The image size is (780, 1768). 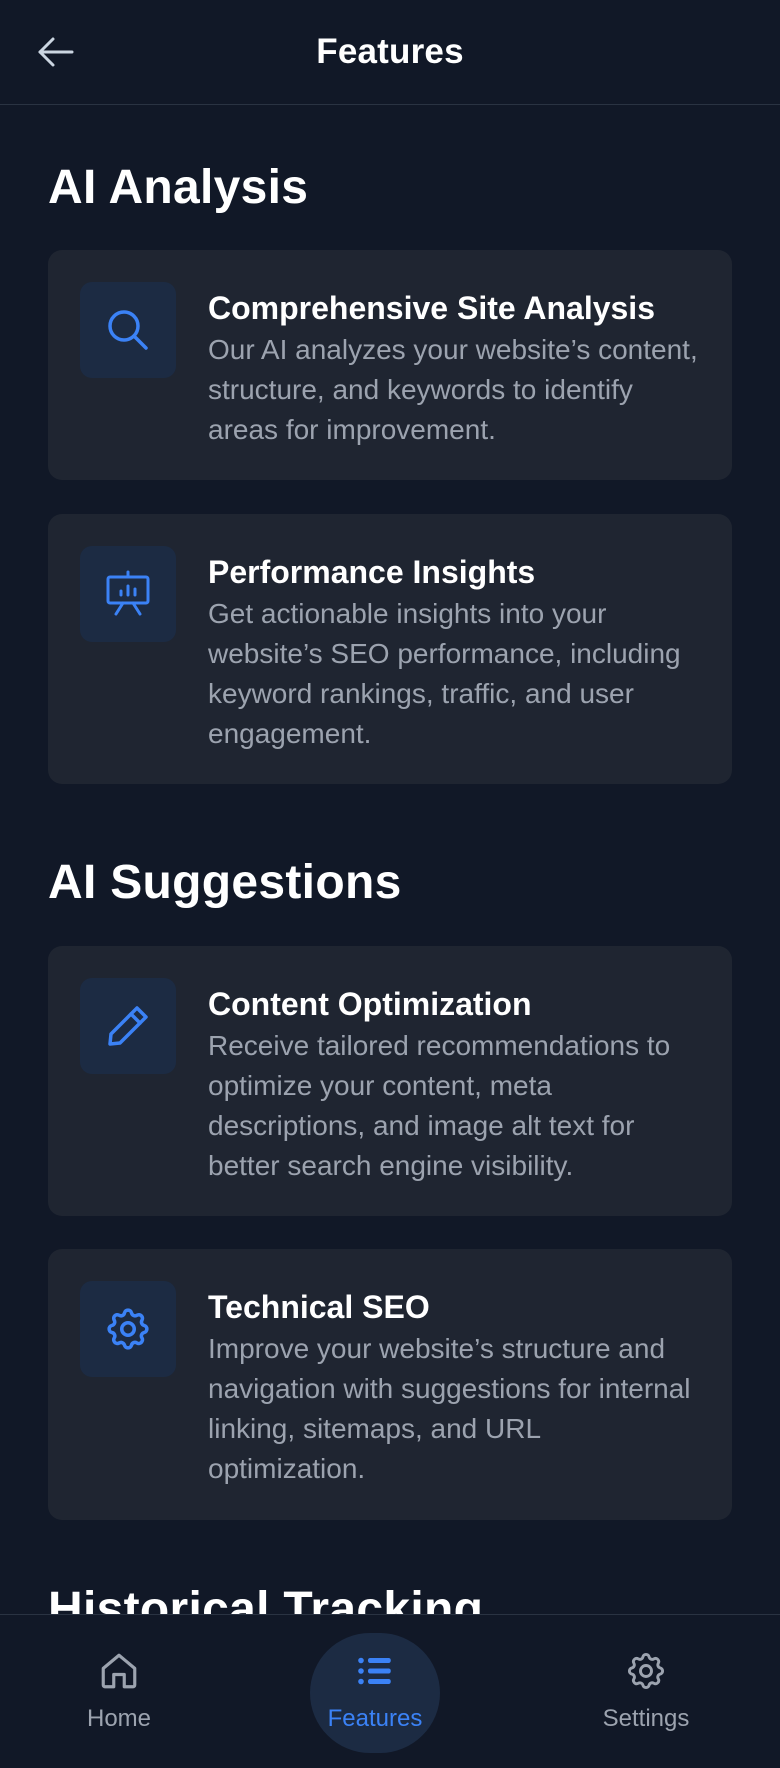 I want to click on presentation-chart-icon, so click(x=128, y=593).